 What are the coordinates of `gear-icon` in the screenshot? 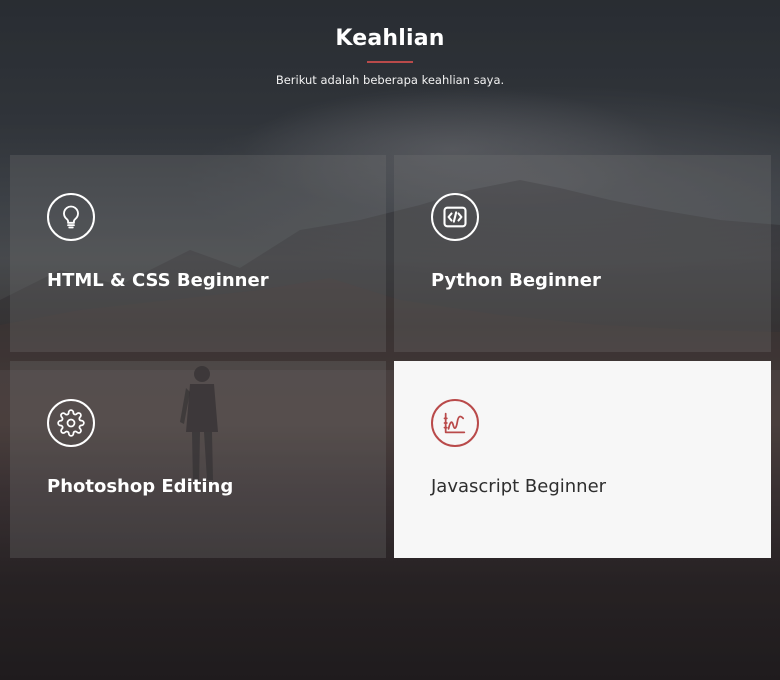 It's located at (71, 423).